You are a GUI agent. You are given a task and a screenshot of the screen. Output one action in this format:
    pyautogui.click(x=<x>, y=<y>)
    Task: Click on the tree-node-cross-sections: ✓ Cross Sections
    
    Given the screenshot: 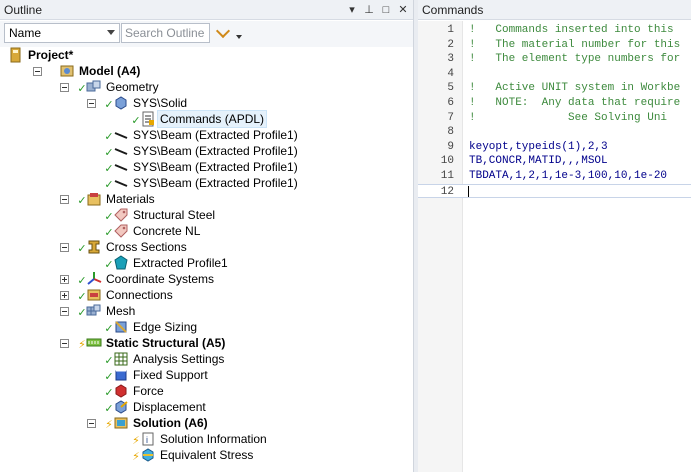 What is the action you would take?
    pyautogui.click(x=206, y=247)
    